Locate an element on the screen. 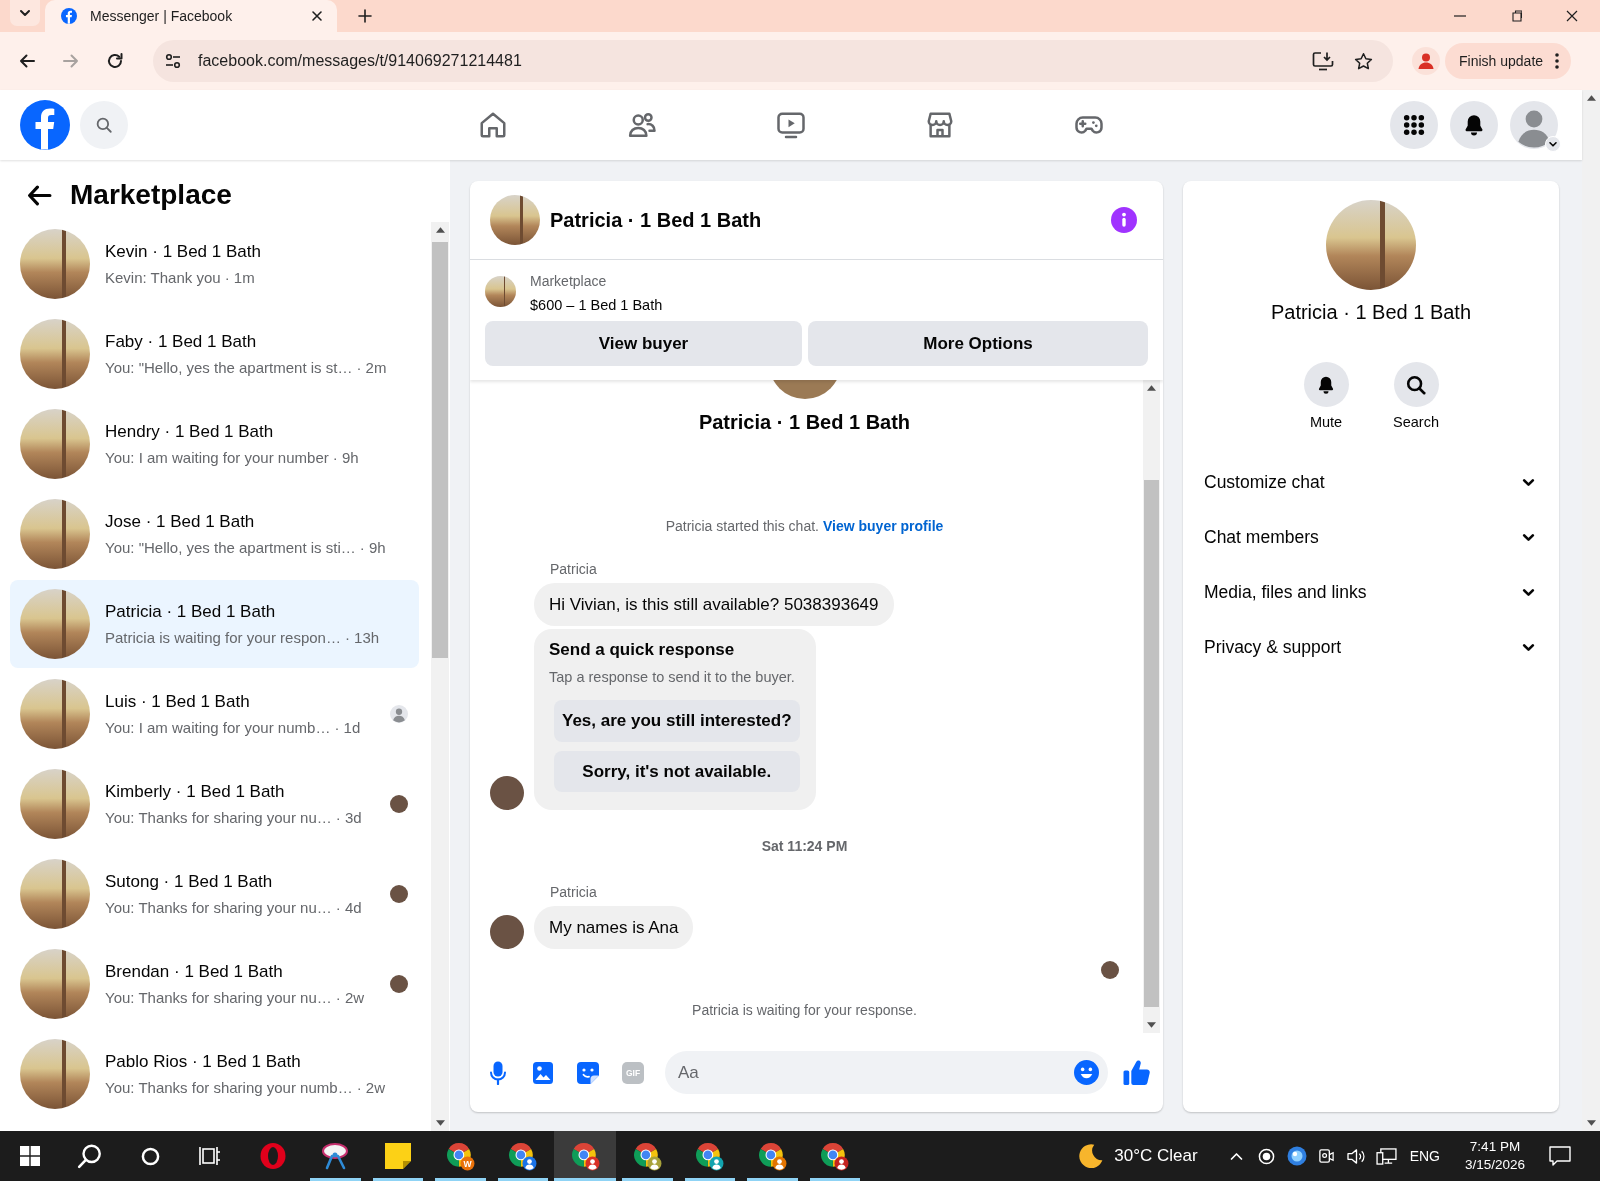  address-bar: facebook.com/messages/t/914069271214481 is located at coordinates (773, 61).